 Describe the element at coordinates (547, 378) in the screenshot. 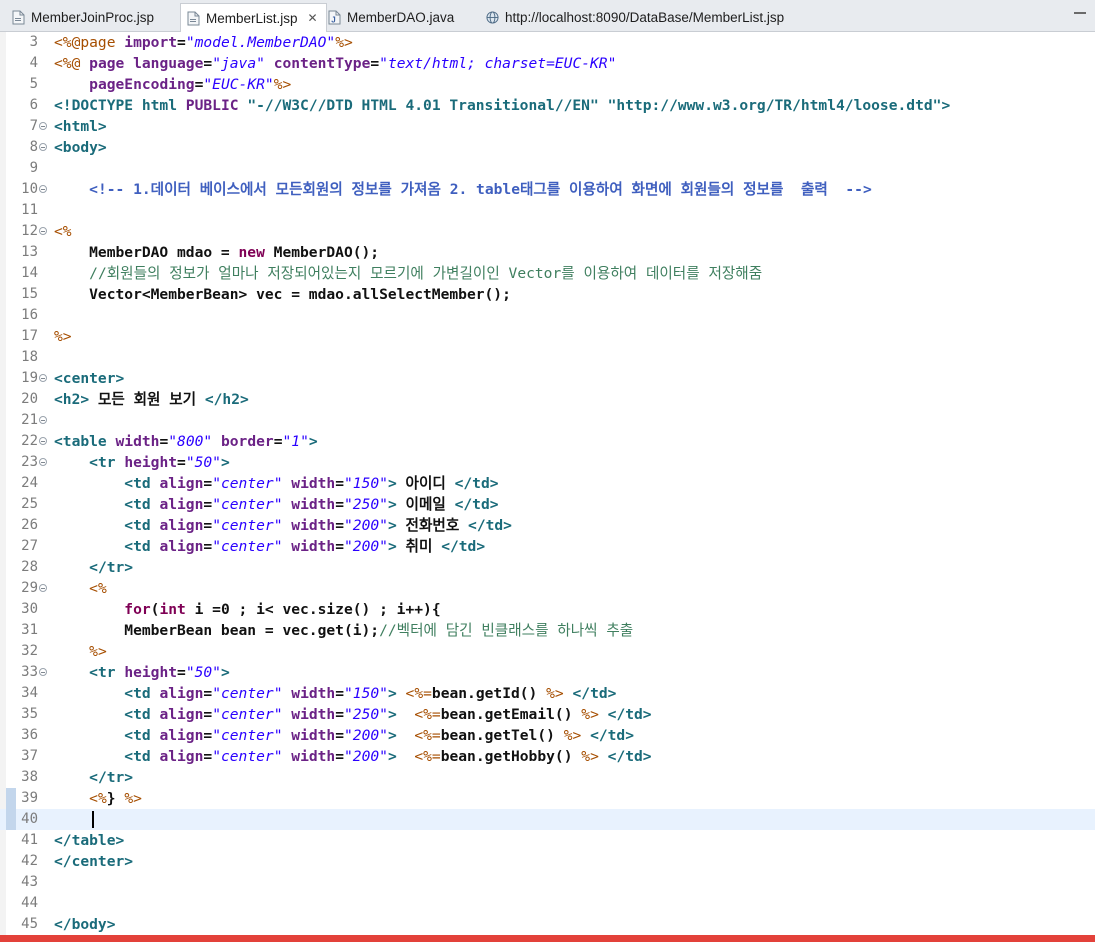

I see `code-line: 19 <center>` at that location.